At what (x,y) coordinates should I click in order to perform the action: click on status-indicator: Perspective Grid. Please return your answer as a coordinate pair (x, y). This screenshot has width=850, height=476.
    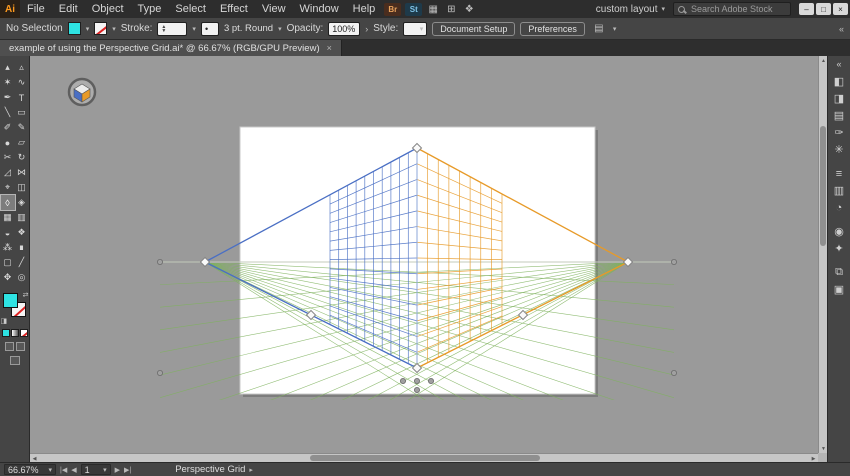
    Looking at the image, I should click on (210, 469).